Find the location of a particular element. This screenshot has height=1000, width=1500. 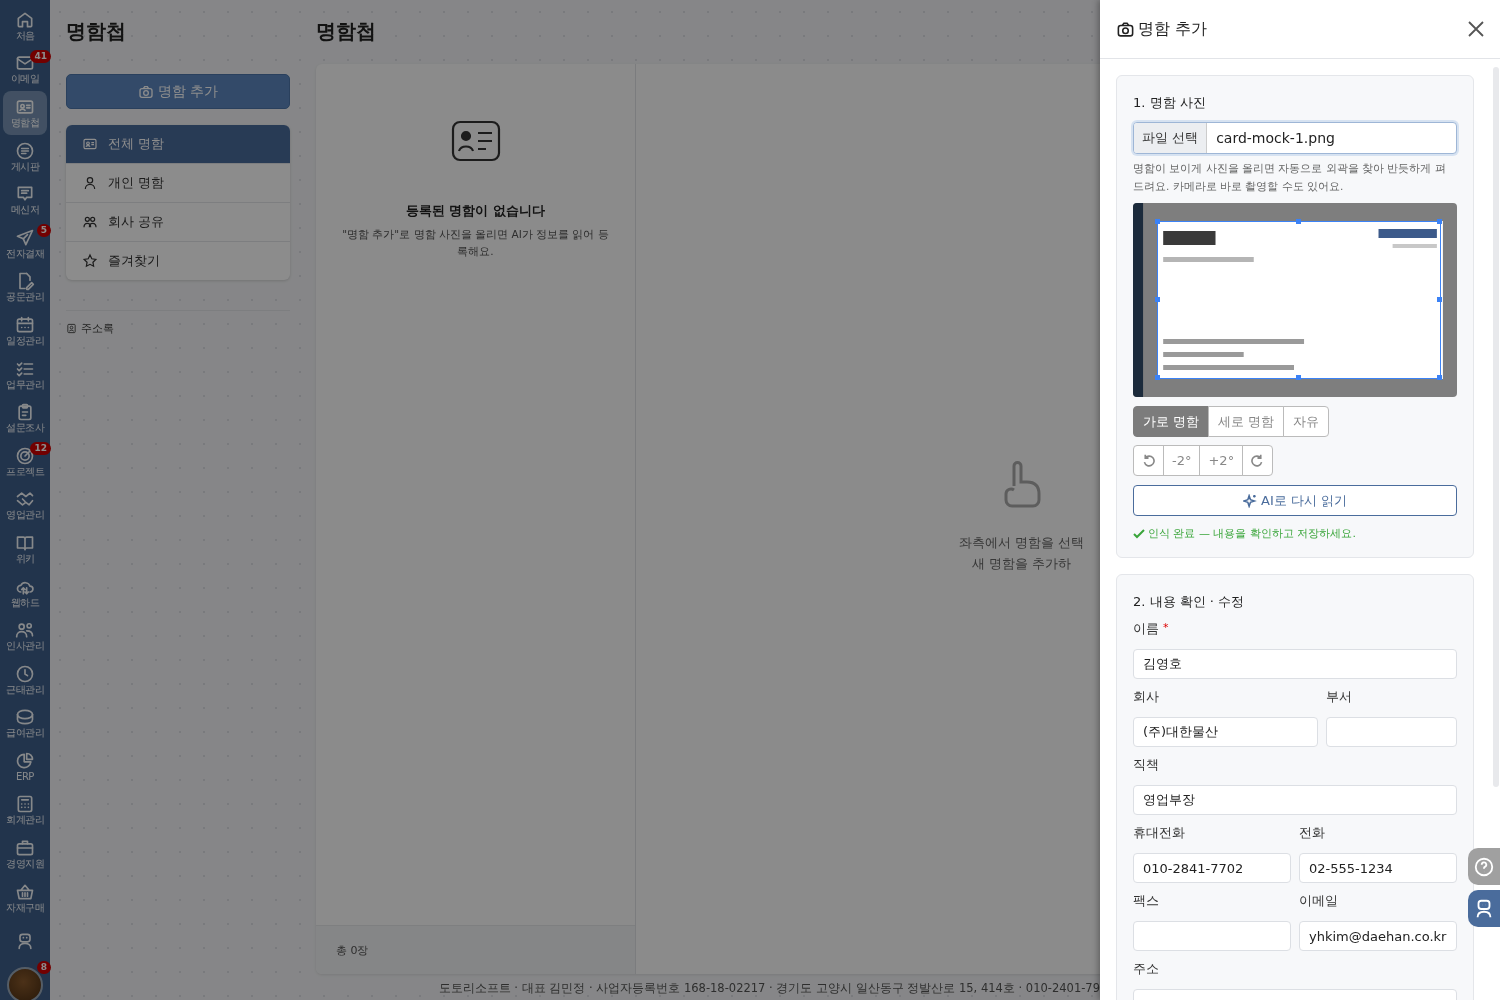

help-text: 명함이 보이게 사진을 올리면 자동으로 외곽을 찾아 반듯하게 펴 드려요. 카메라로 바로 촬영할 수도 있어요. is located at coordinates (1290, 177).